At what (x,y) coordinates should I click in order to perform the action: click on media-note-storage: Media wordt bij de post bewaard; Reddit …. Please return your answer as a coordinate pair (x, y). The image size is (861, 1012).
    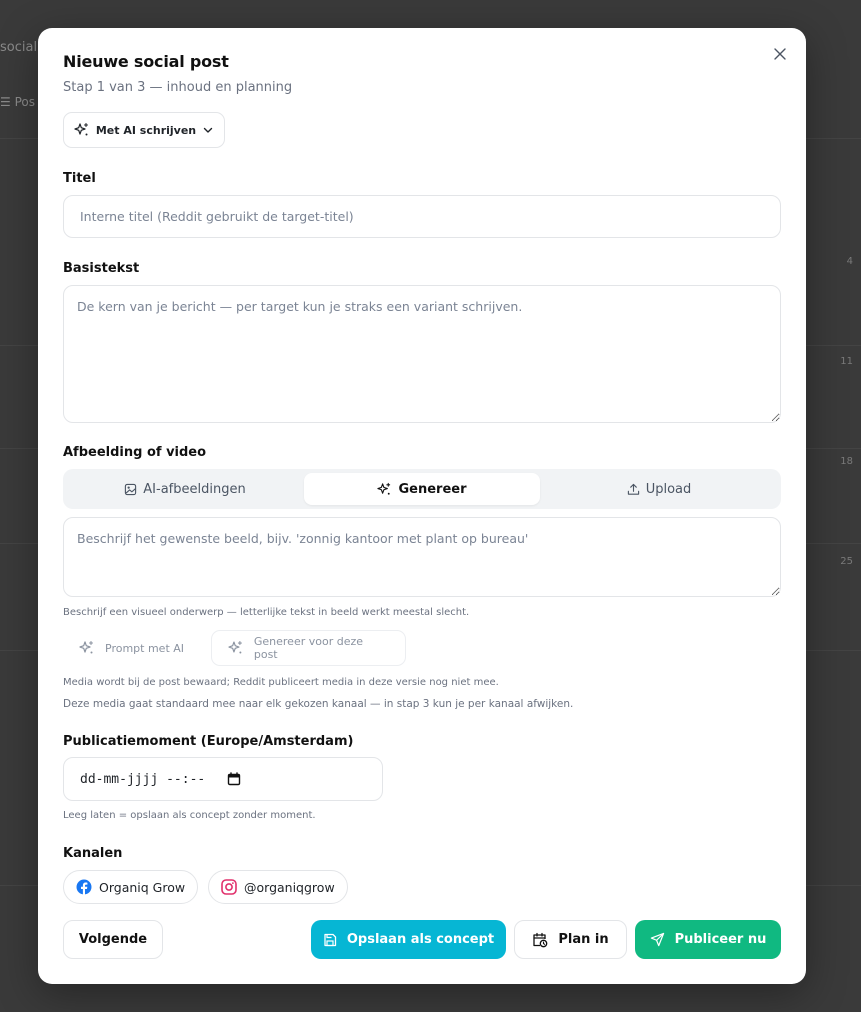
    Looking at the image, I should click on (281, 682).